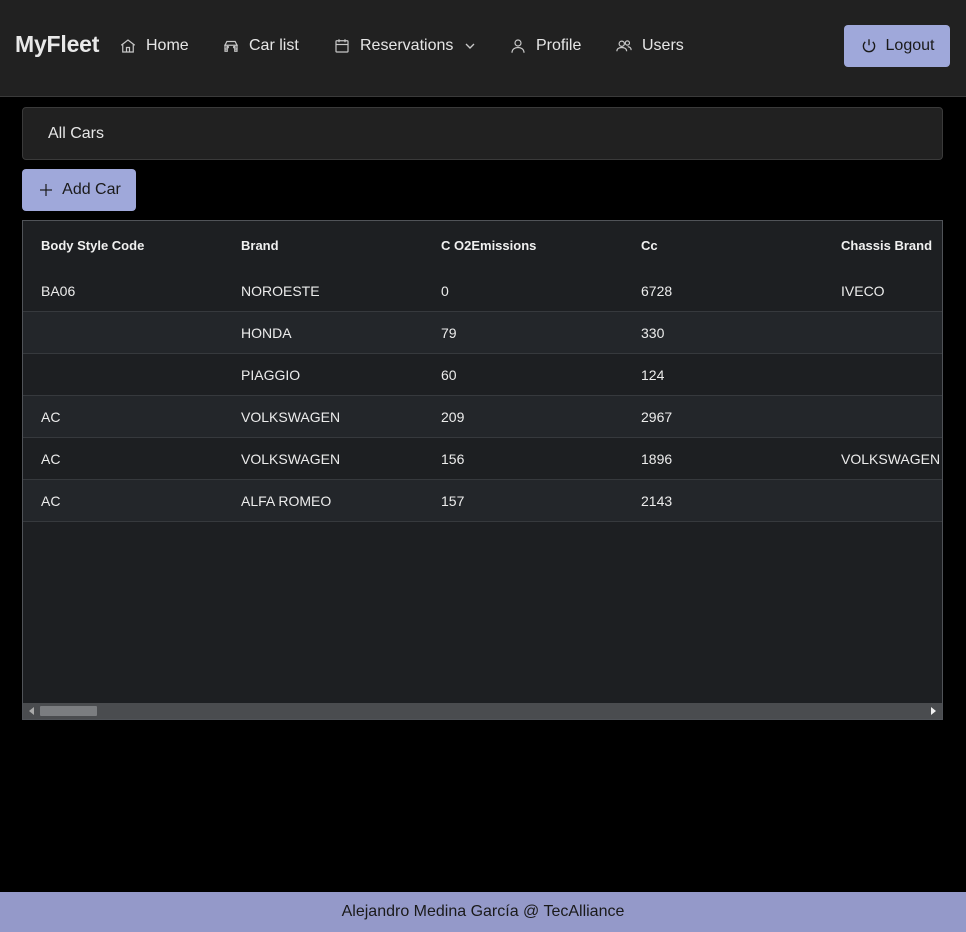  Describe the element at coordinates (128, 46) in the screenshot. I see `home-icon` at that location.